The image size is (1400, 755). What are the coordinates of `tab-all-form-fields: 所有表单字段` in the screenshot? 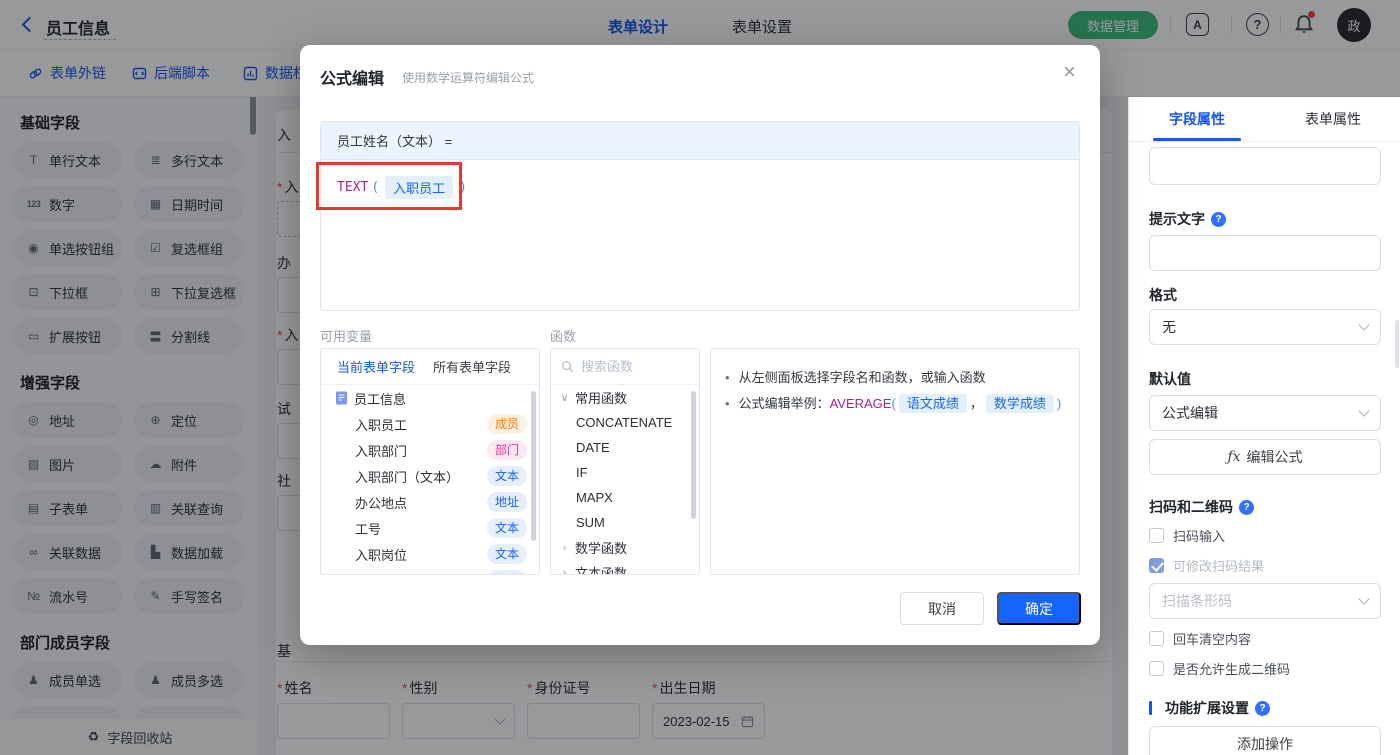 It's located at (472, 366).